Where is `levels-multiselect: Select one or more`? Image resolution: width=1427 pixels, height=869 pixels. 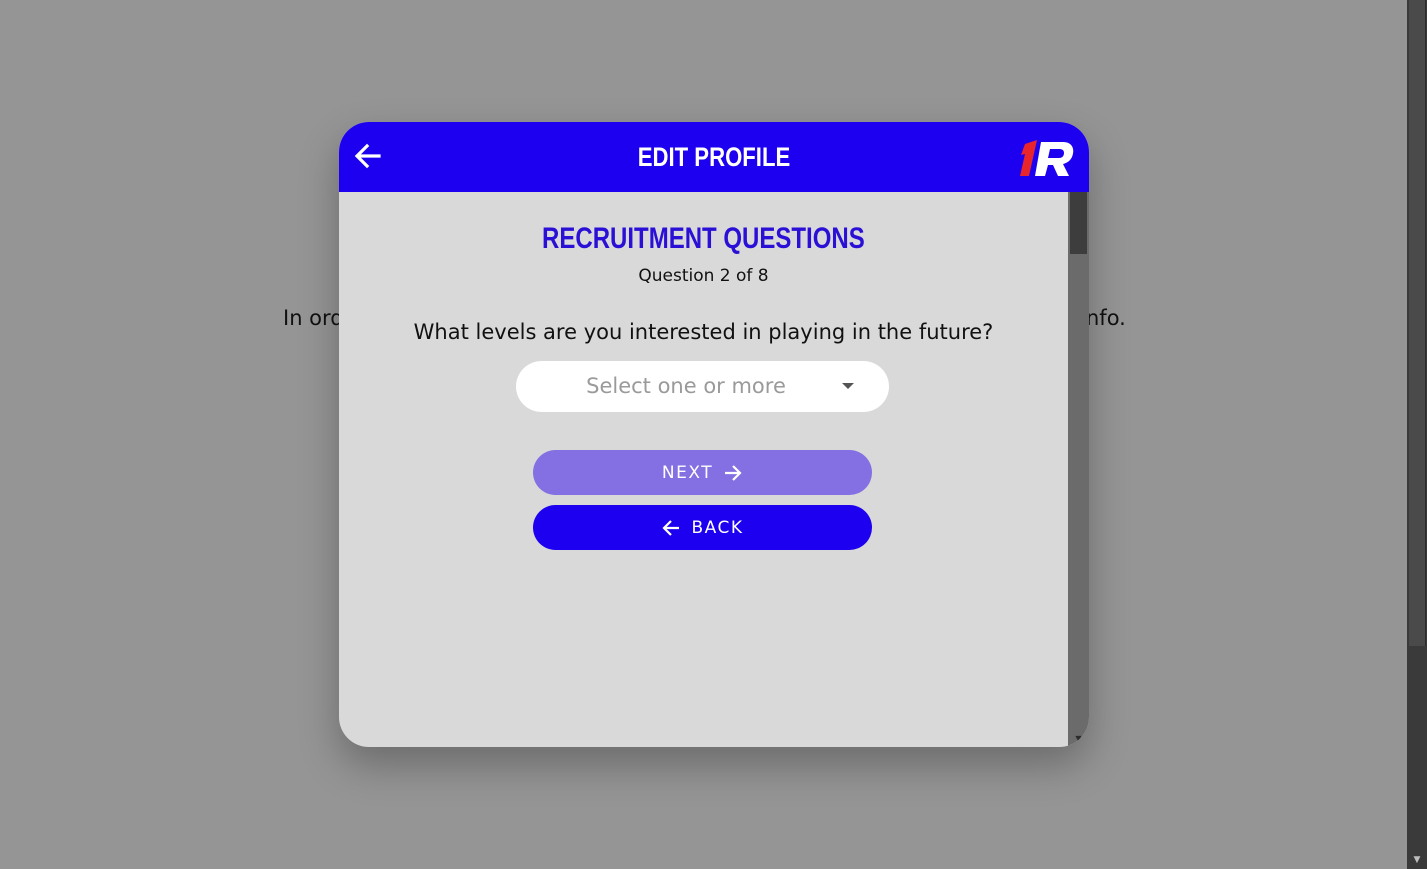
levels-multiselect: Select one or more is located at coordinates (702, 386).